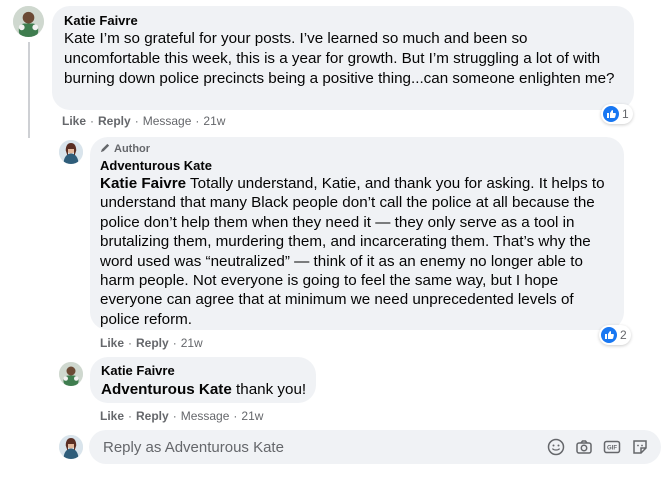 This screenshot has height=477, width=669. I want to click on pencil-icon, so click(105, 149).